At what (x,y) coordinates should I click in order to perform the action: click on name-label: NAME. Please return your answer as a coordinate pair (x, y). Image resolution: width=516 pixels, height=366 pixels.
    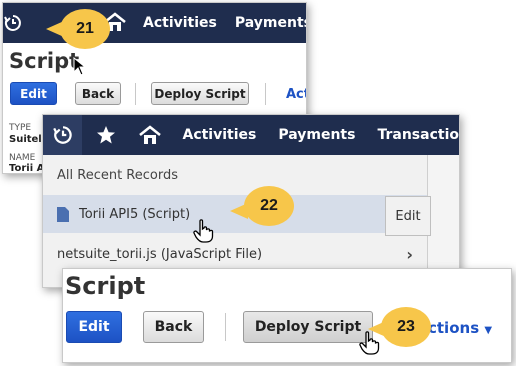
    Looking at the image, I should click on (22, 158).